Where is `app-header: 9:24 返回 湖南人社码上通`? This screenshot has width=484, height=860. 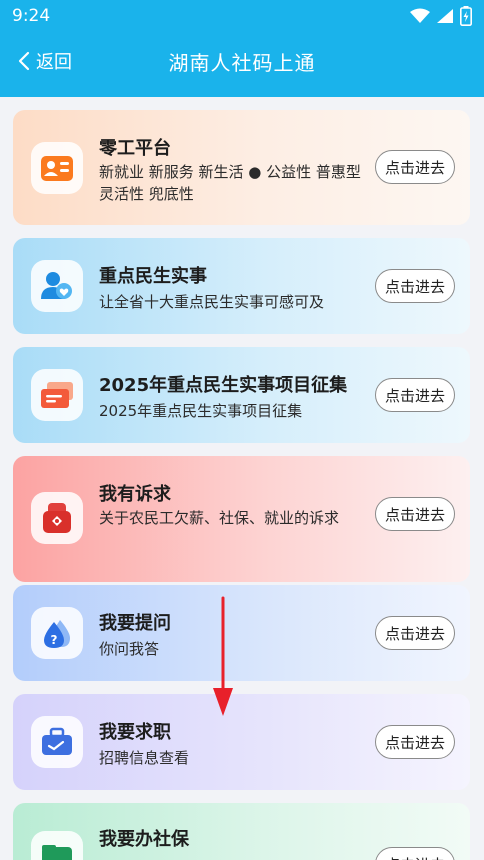
app-header: 9:24 返回 湖南人社码上通 is located at coordinates (242, 48).